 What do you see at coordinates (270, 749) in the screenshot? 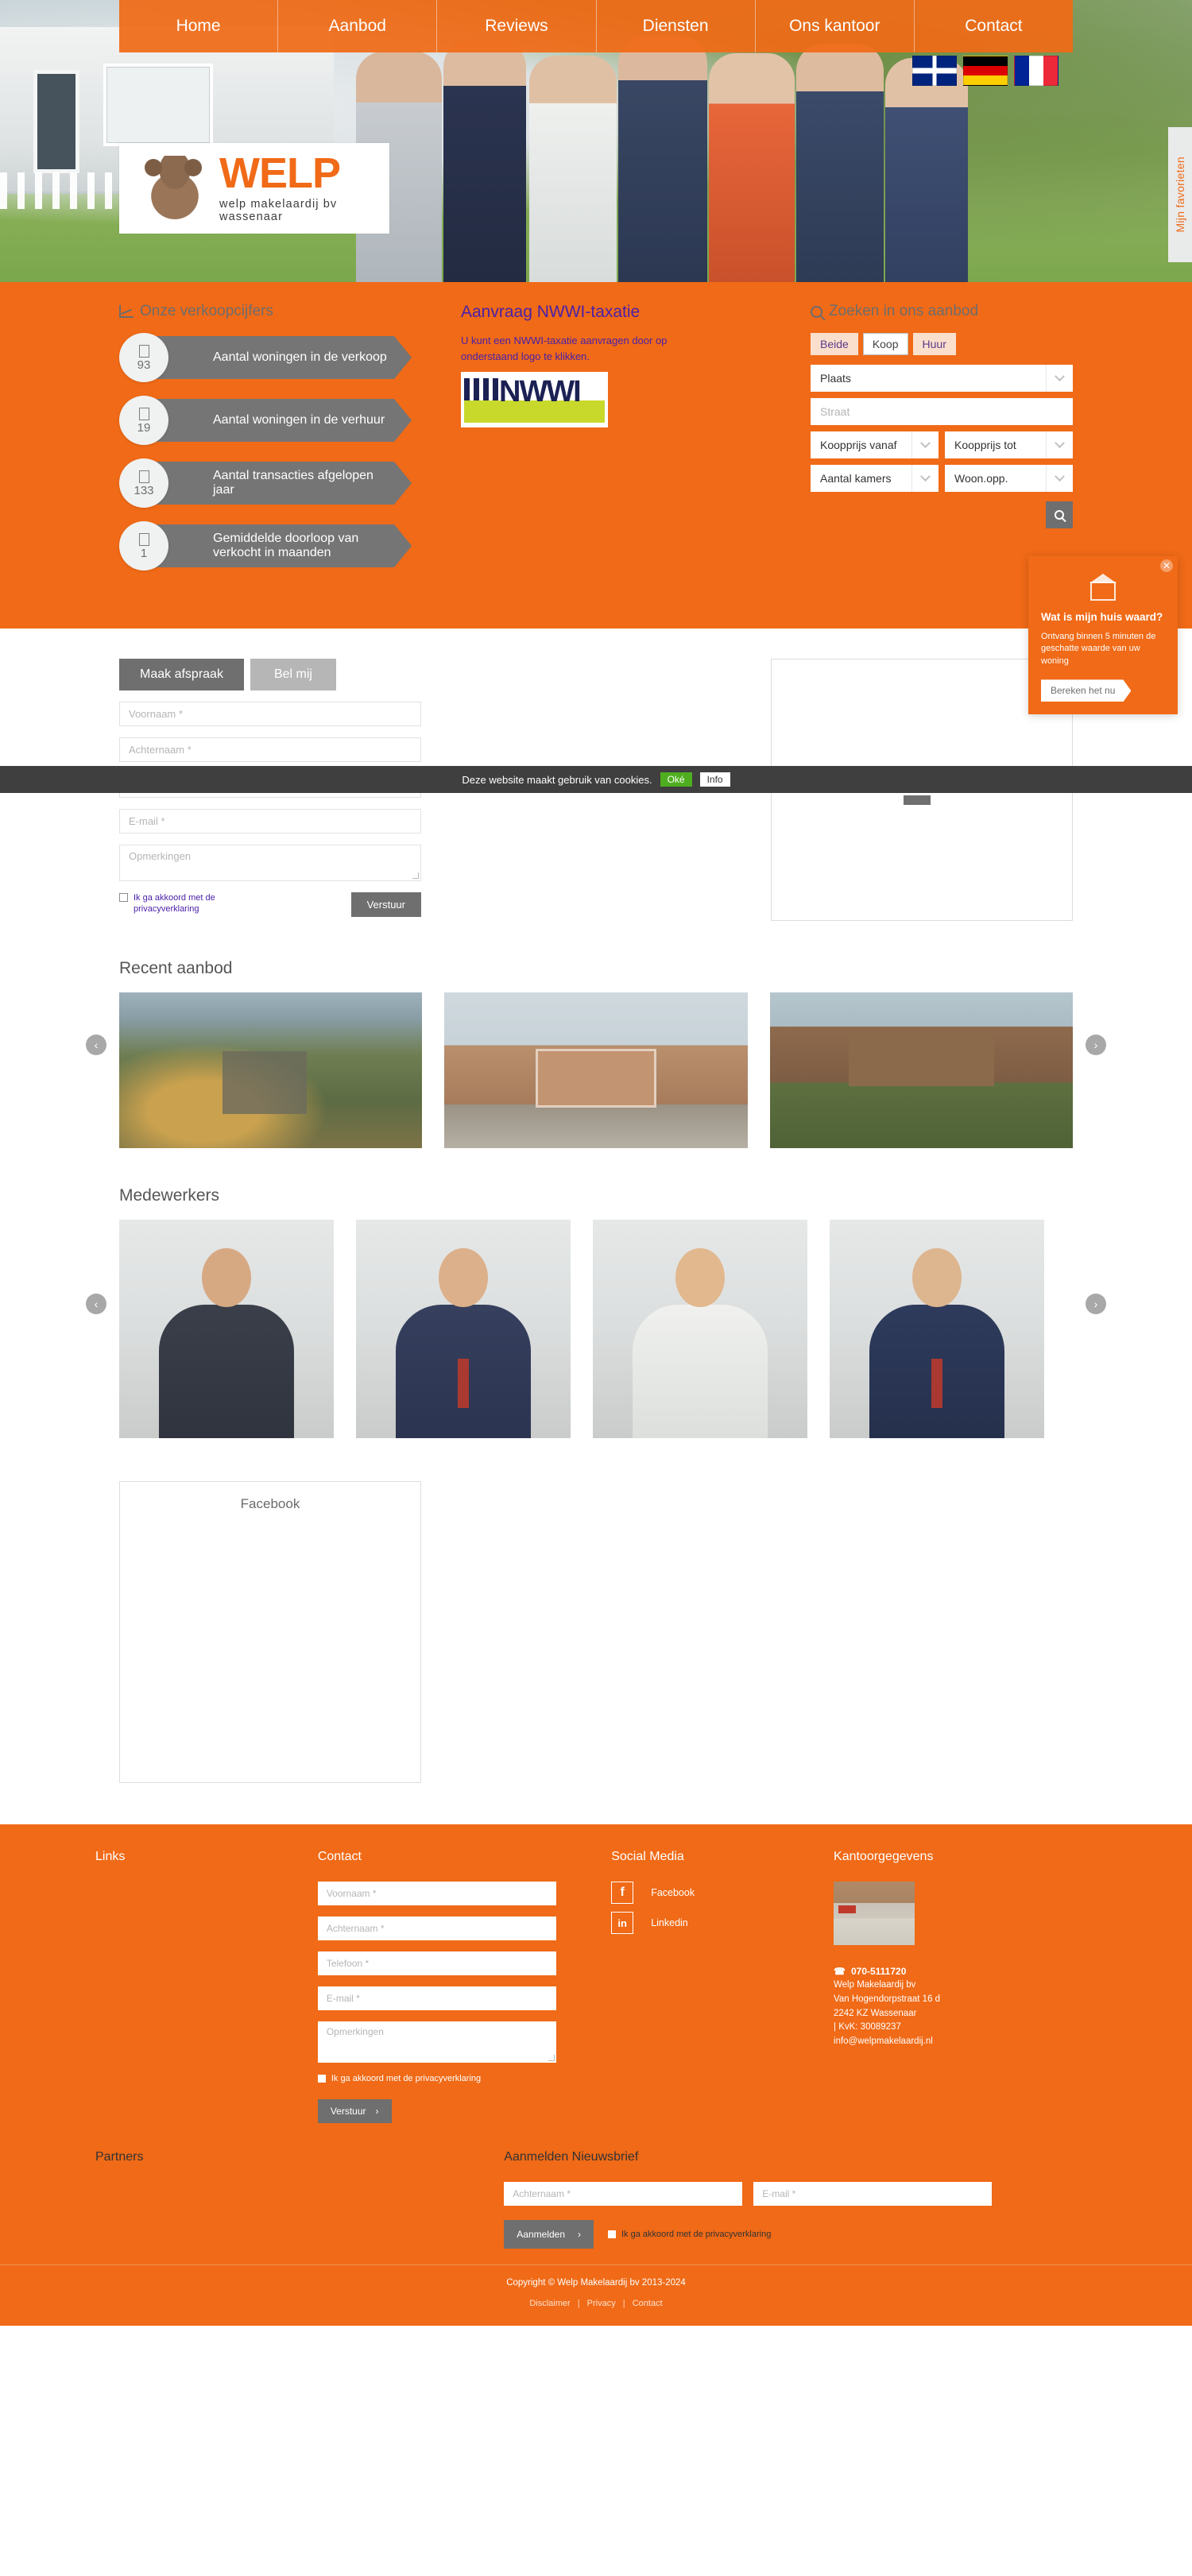
I see `contact-lastname-input: Achternaam *` at bounding box center [270, 749].